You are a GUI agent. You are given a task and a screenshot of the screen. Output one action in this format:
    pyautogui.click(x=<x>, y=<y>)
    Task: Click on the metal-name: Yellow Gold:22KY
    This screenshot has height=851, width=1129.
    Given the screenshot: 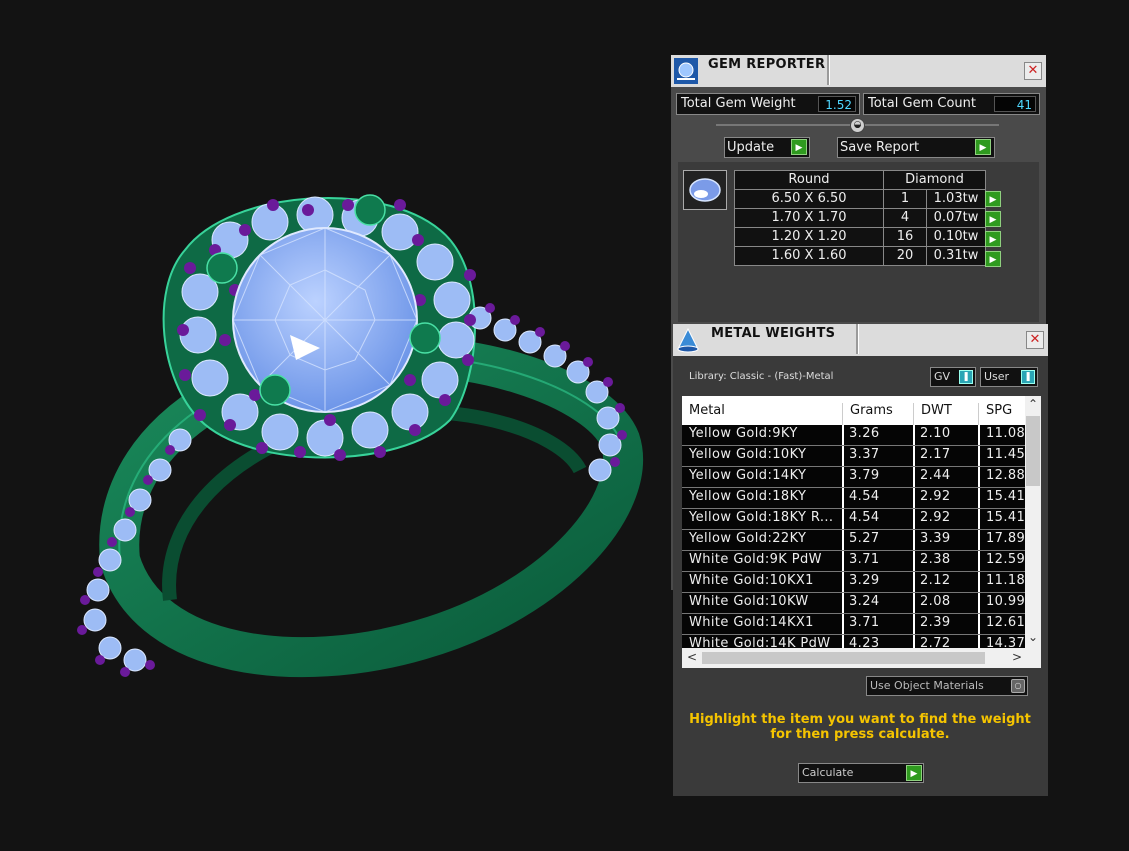 What is the action you would take?
    pyautogui.click(x=748, y=538)
    